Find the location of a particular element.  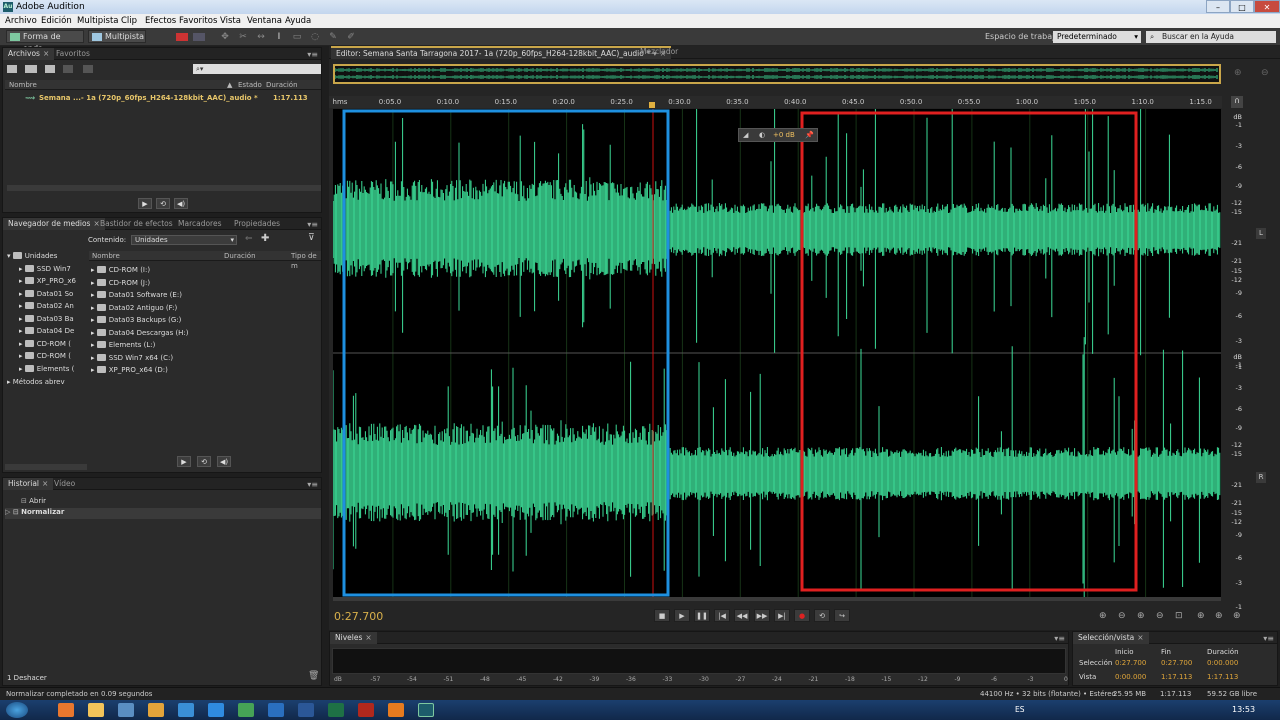

audition-taskbar-icon is located at coordinates (426, 710).